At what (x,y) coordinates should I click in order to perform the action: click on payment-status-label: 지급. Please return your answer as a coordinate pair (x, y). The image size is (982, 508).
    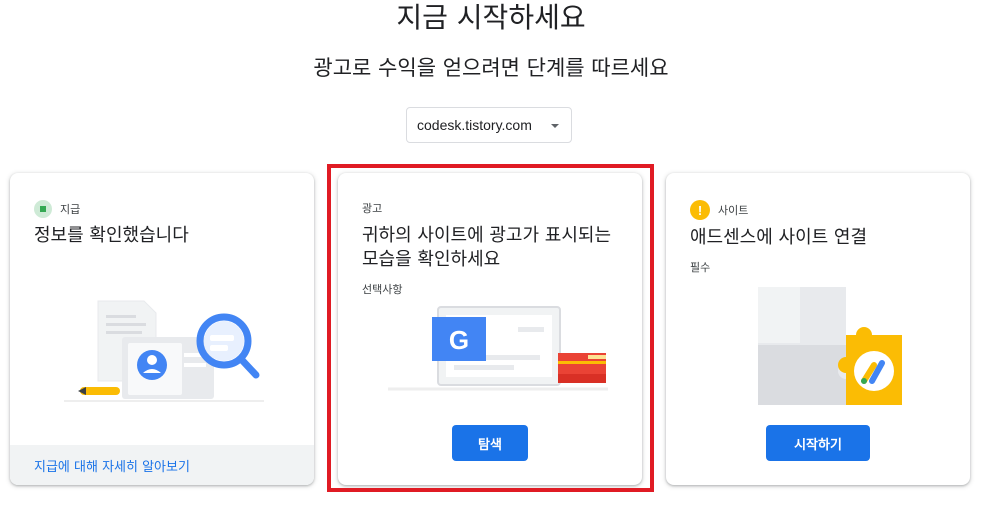
    Looking at the image, I should click on (70, 209).